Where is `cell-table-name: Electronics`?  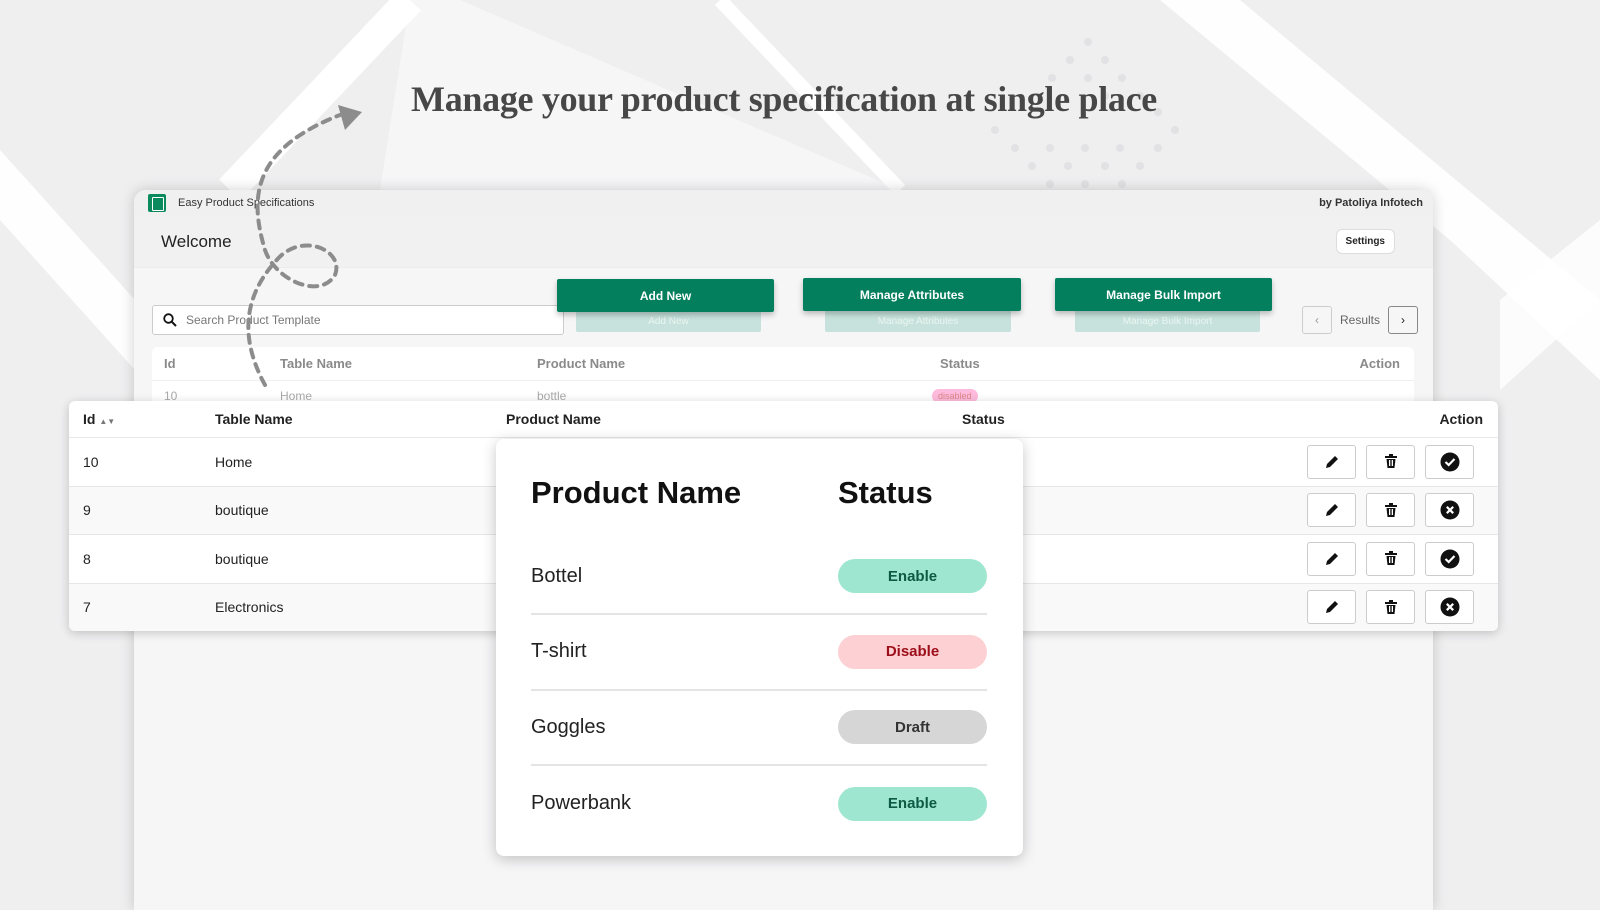
cell-table-name: Electronics is located at coordinates (249, 607).